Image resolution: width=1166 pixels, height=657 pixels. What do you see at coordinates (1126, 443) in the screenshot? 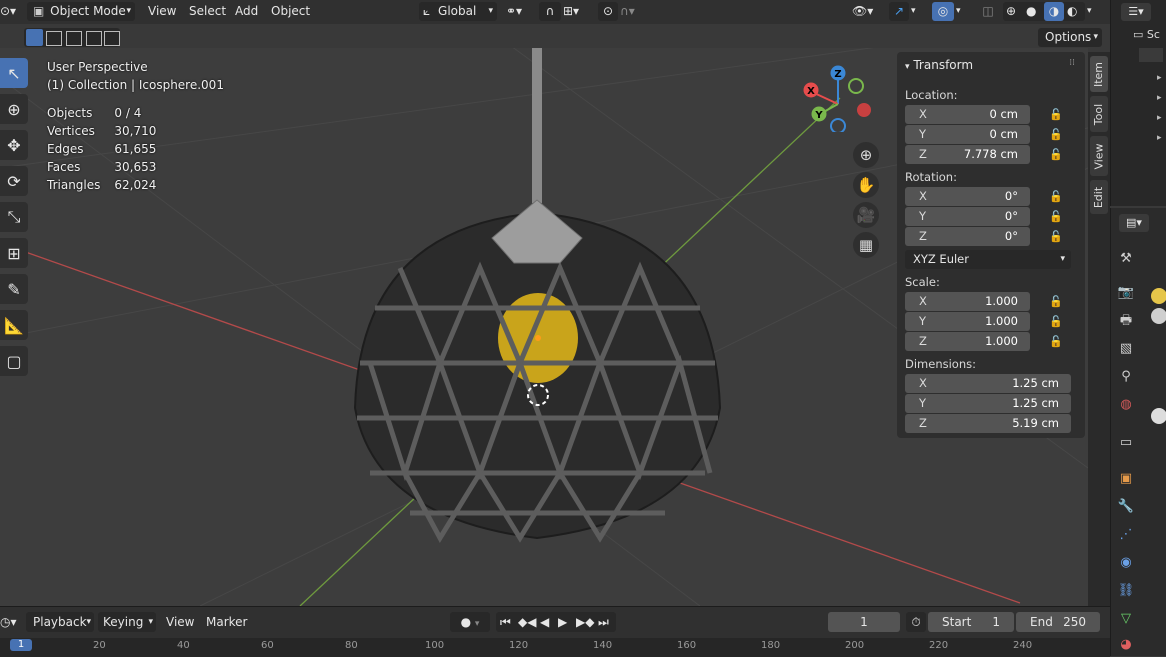
I see `collection-icon: ▭` at bounding box center [1126, 443].